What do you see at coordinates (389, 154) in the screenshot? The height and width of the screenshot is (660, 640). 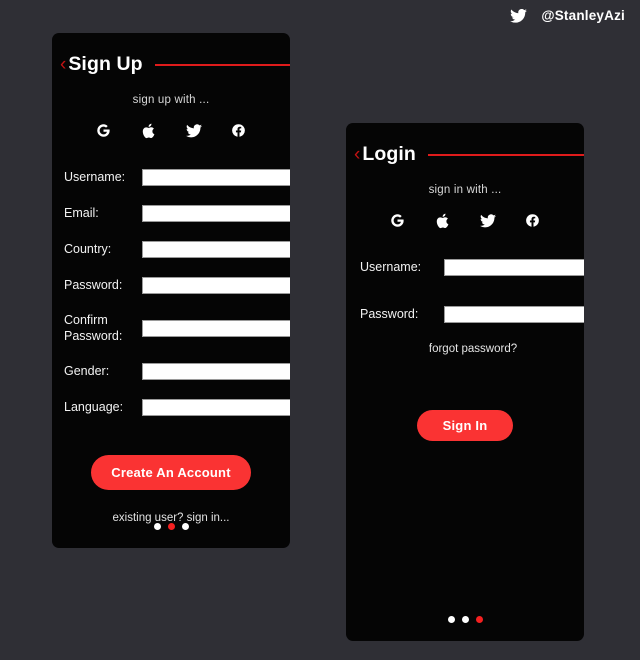 I see `login-title: Login` at bounding box center [389, 154].